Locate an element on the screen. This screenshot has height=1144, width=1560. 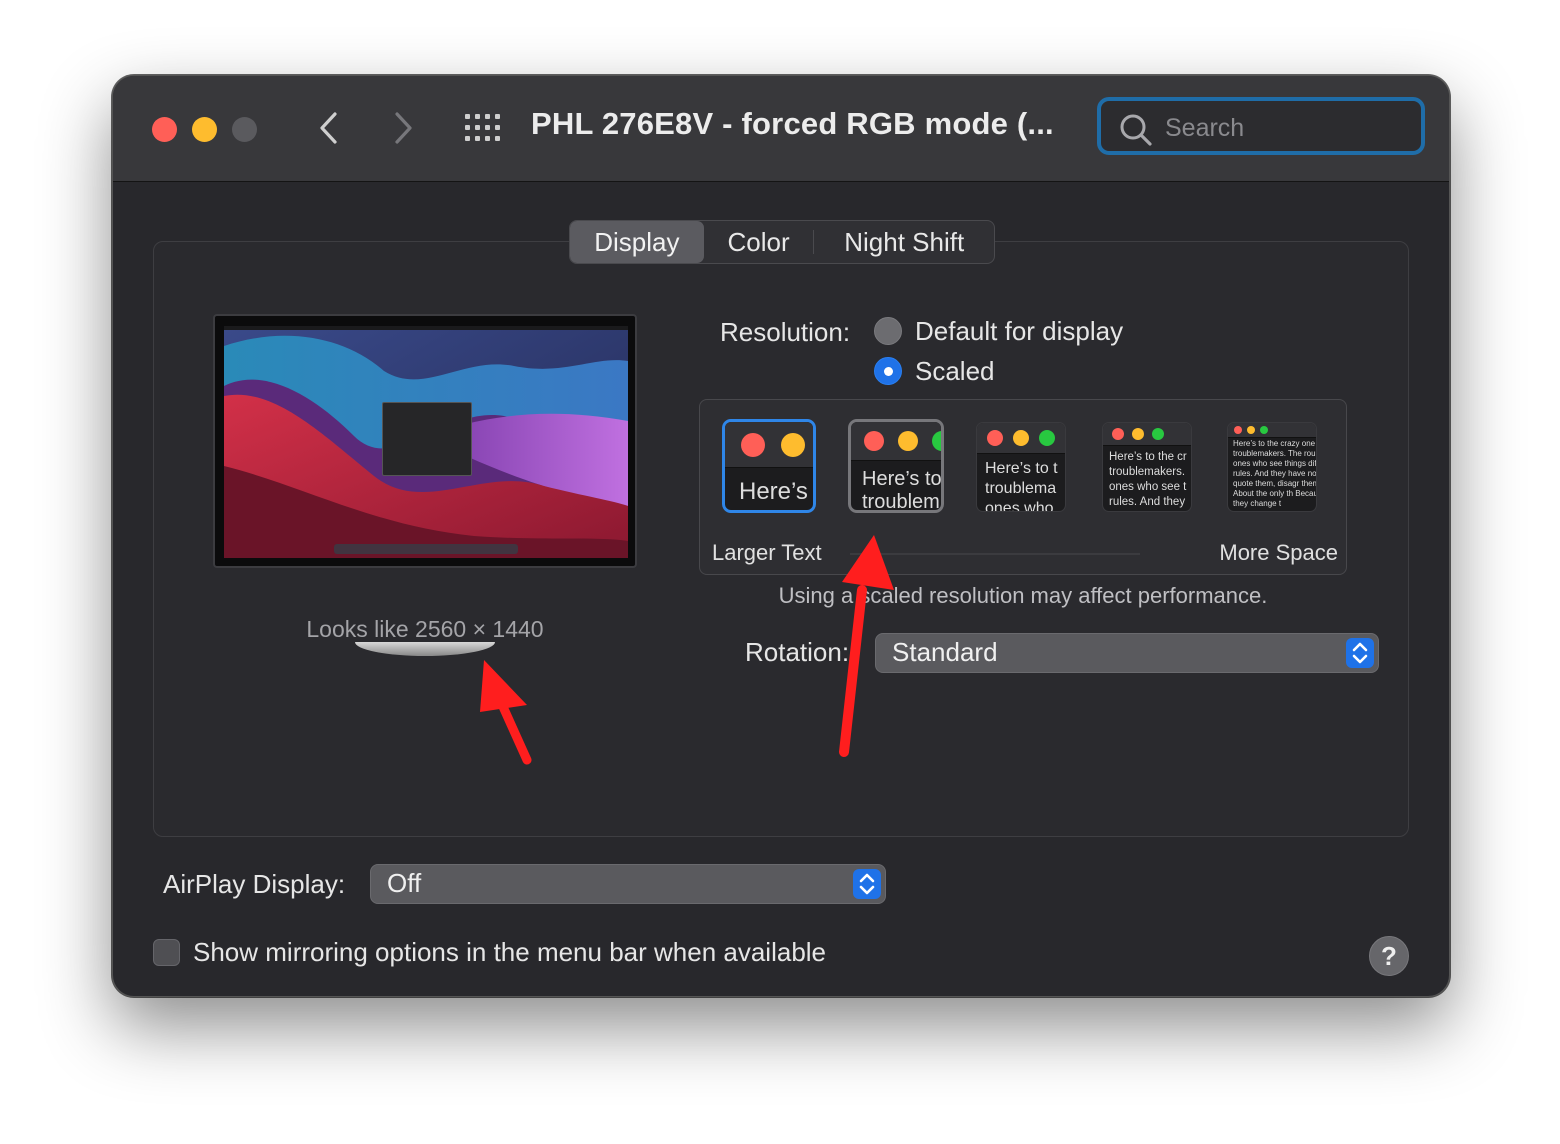
option-scaled: Scaled is located at coordinates (955, 371).